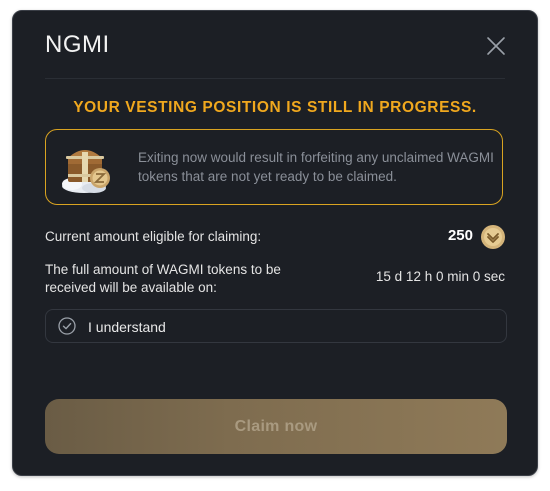  What do you see at coordinates (67, 326) in the screenshot?
I see `check-circle-icon` at bounding box center [67, 326].